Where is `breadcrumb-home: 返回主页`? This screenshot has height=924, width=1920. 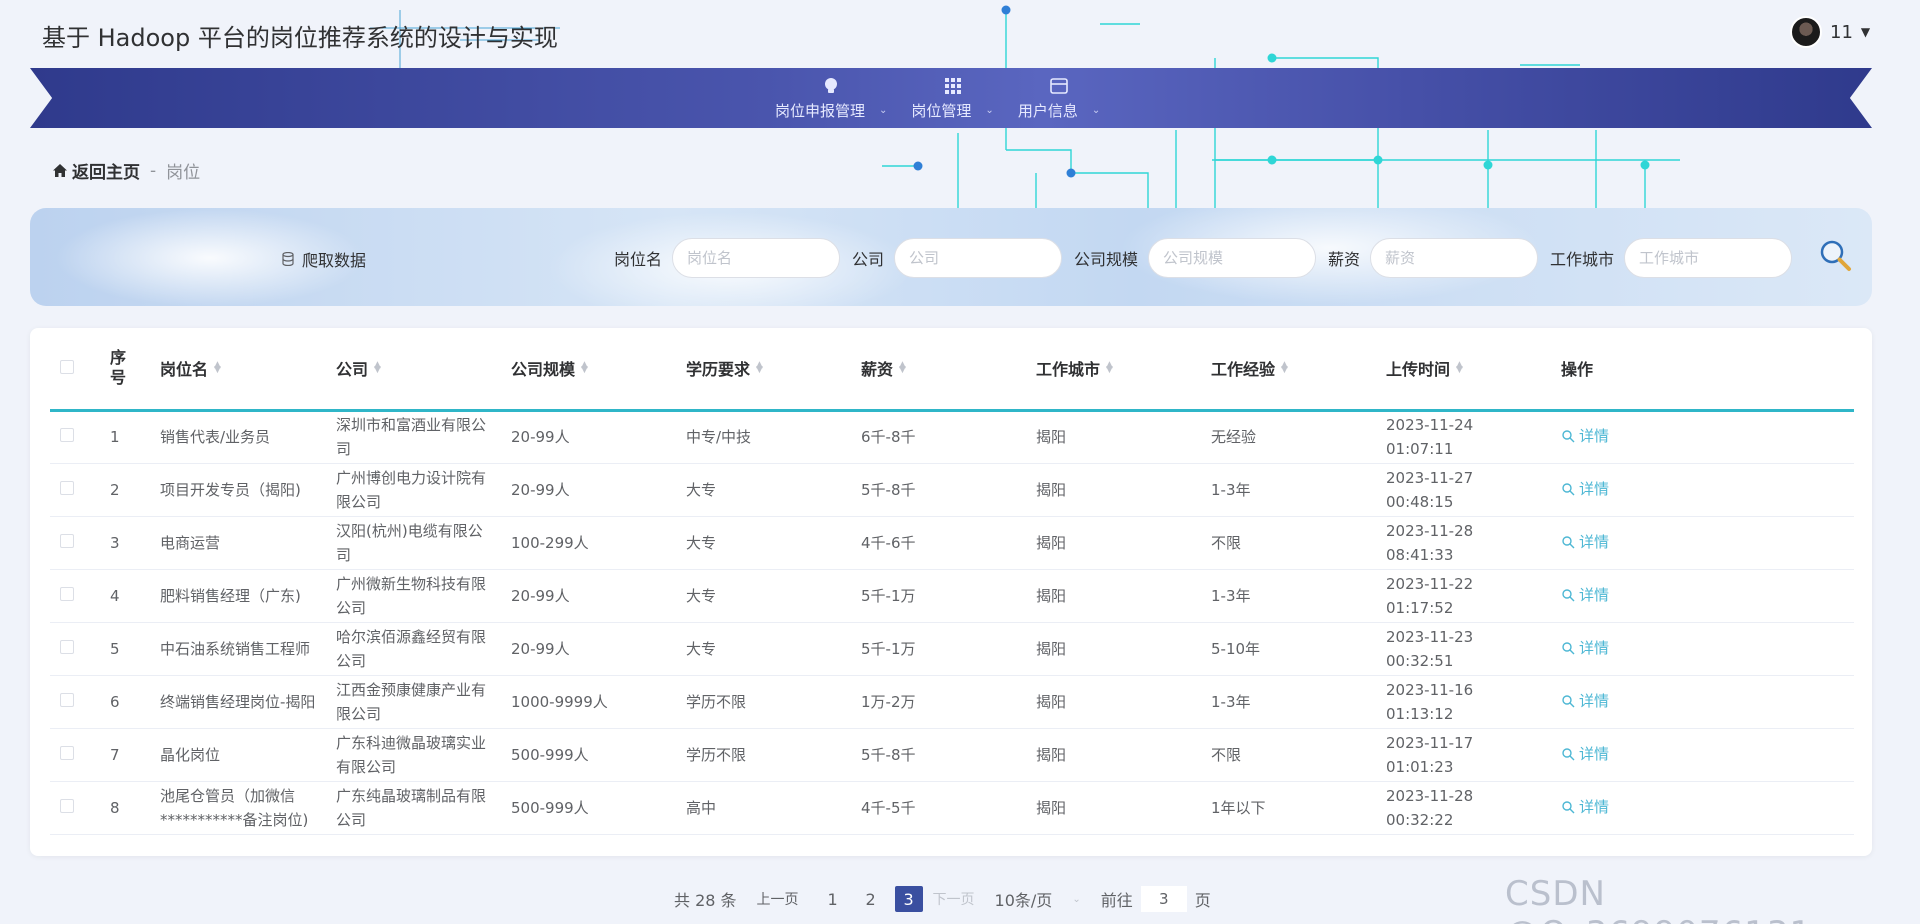
breadcrumb-home: 返回主页 is located at coordinates (96, 170).